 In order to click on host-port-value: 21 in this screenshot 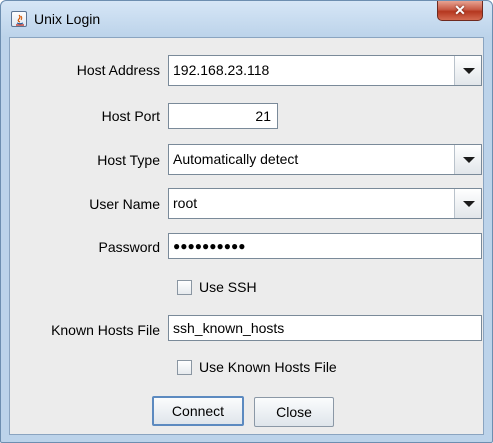, I will do `click(263, 116)`.